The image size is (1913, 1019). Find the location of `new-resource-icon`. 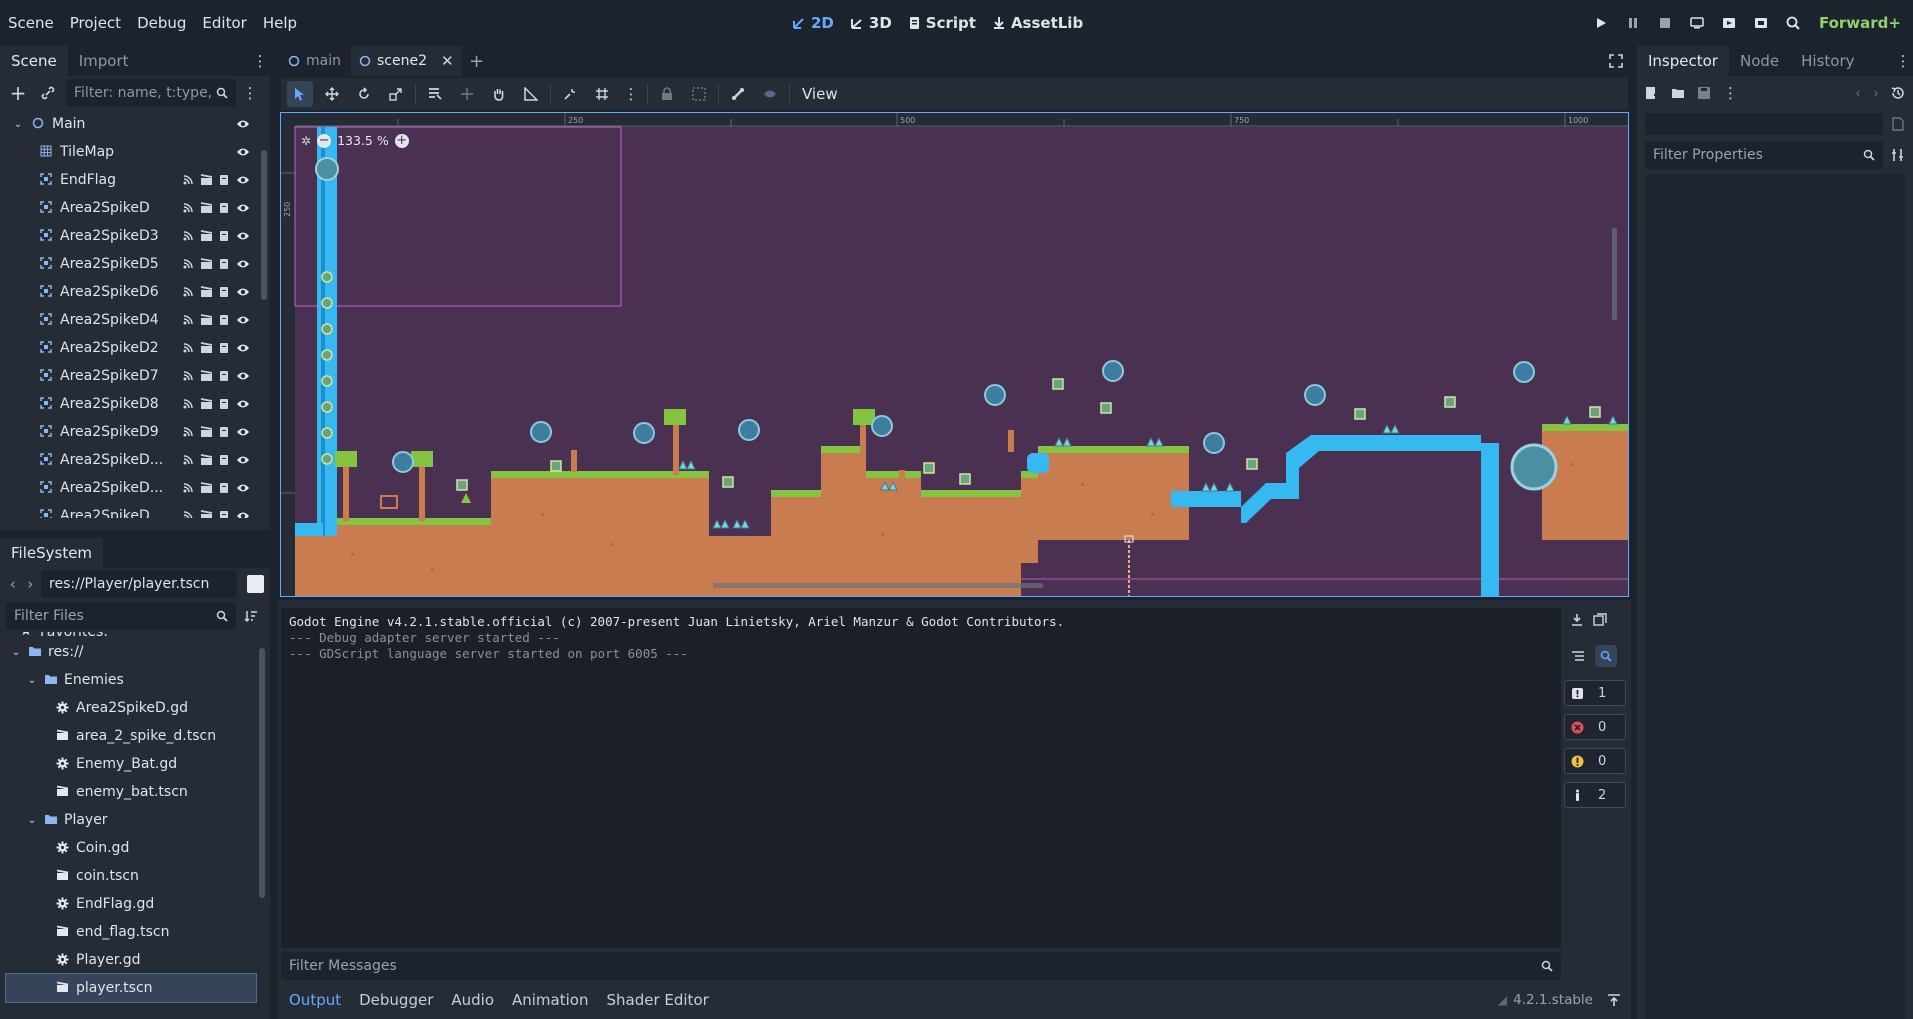

new-resource-icon is located at coordinates (1652, 93).